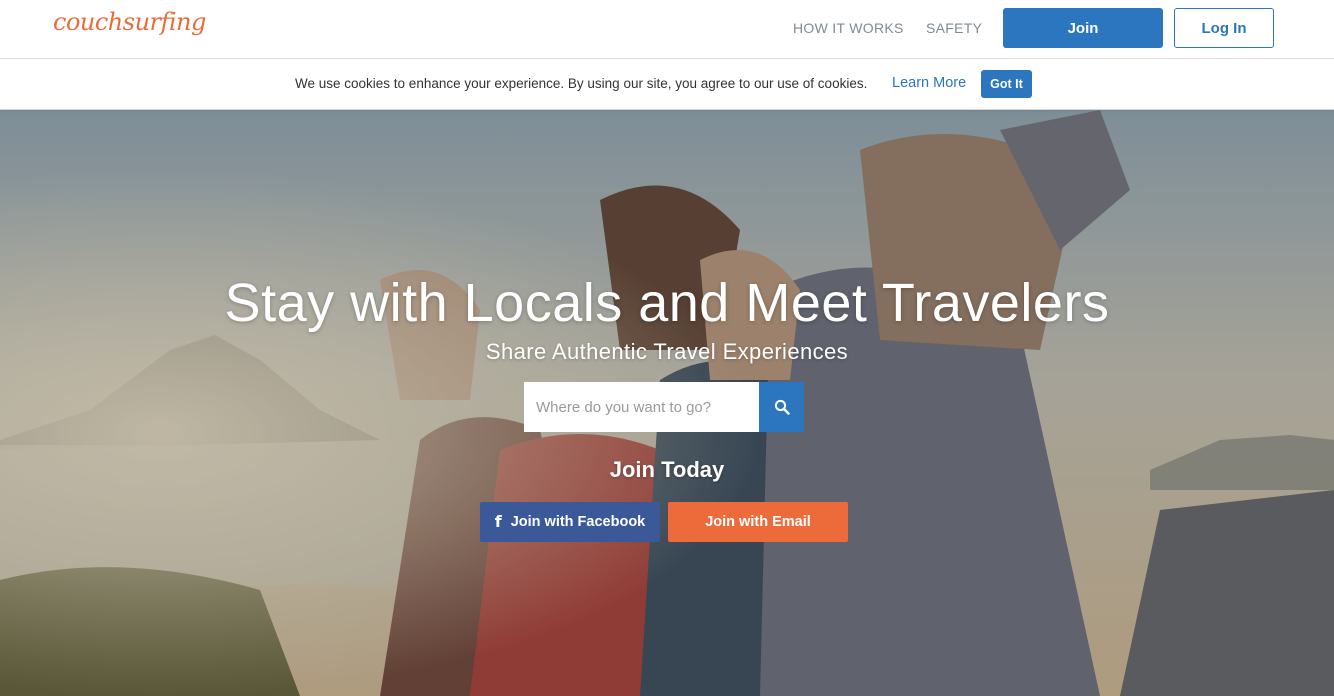 The height and width of the screenshot is (696, 1334). Describe the element at coordinates (1083, 28) in the screenshot. I see `join-button: Join` at that location.